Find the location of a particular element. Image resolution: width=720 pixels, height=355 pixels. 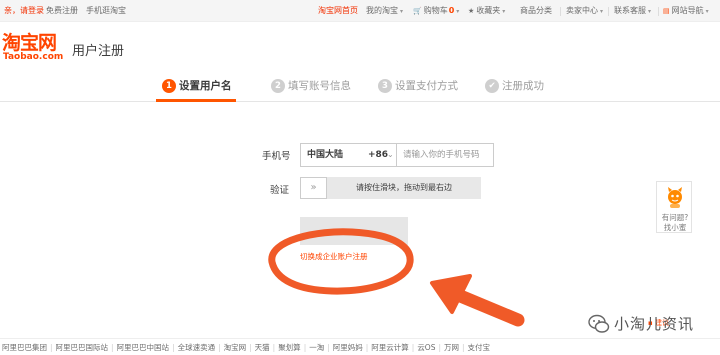

site-nav-label: 网站导航 is located at coordinates (687, 10).